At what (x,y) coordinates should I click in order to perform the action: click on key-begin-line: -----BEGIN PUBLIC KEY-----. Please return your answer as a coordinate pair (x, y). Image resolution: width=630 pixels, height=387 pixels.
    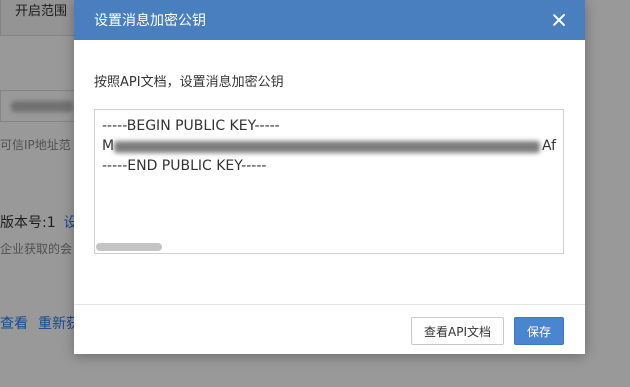
    Looking at the image, I should click on (191, 126).